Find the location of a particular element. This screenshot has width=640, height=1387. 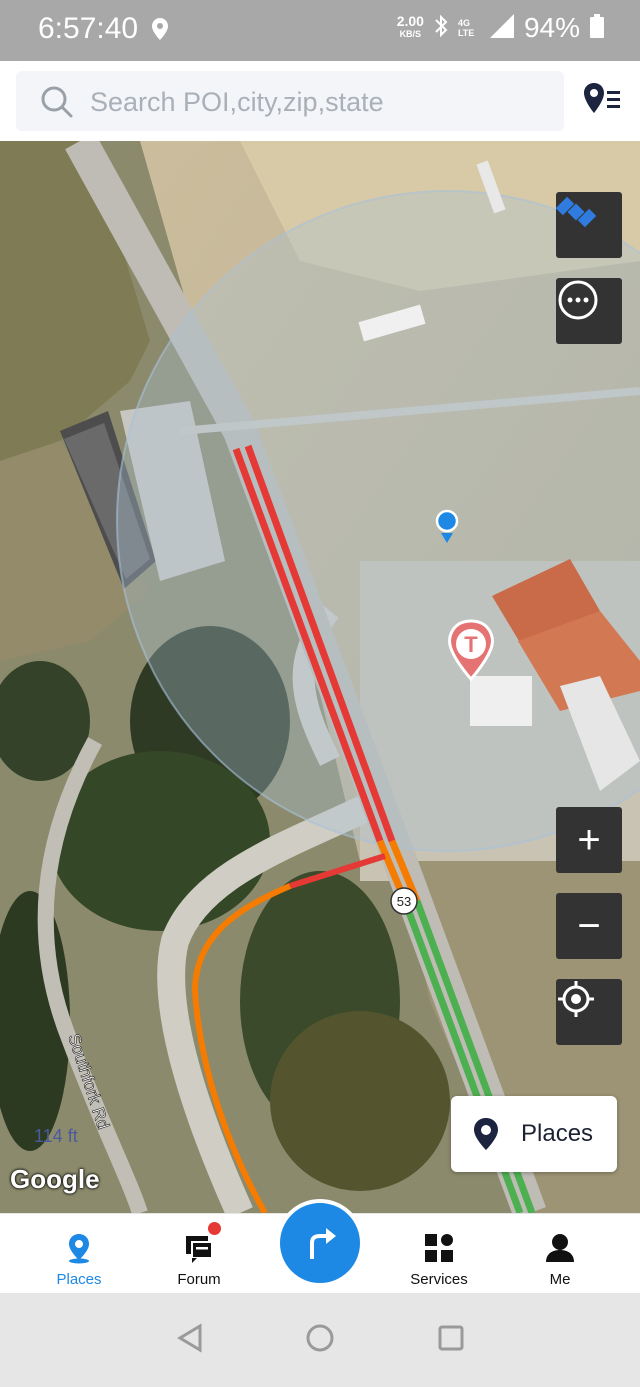

recents-icon is located at coordinates (451, 1340).